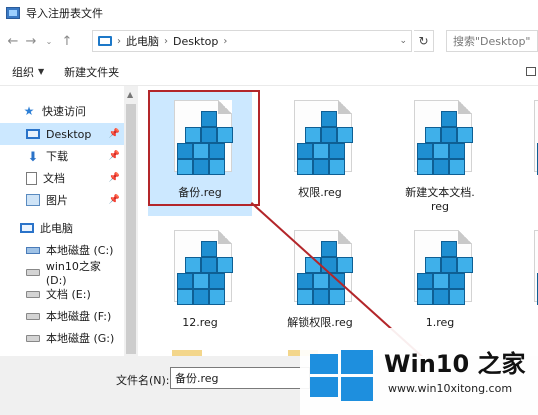 This screenshot has width=538, height=415. Describe the element at coordinates (142, 41) in the screenshot. I see `breadcrumb-this-pc: 此电脑` at that location.